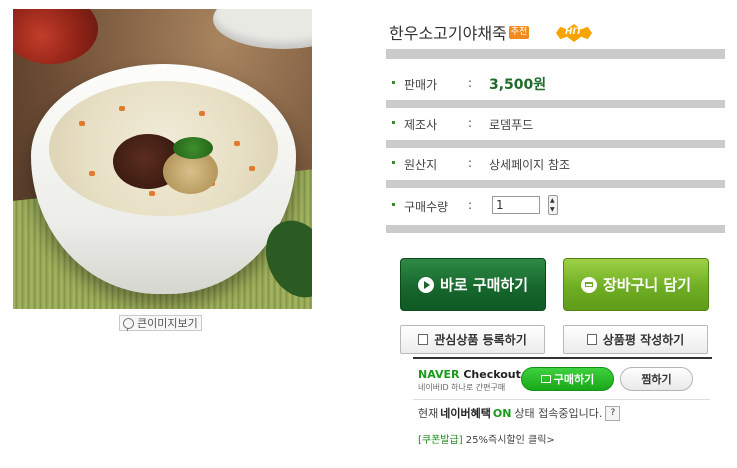 The image size is (737, 468). I want to click on write-review-button: 상품평 작성하기, so click(635, 339).